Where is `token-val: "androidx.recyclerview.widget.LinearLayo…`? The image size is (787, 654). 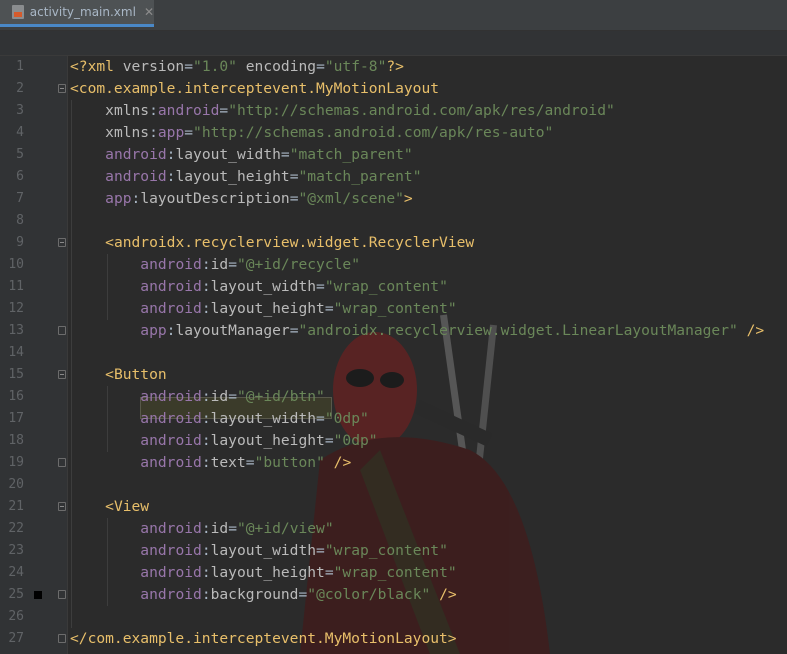 token-val: "androidx.recyclerview.widget.LinearLayo… is located at coordinates (518, 330).